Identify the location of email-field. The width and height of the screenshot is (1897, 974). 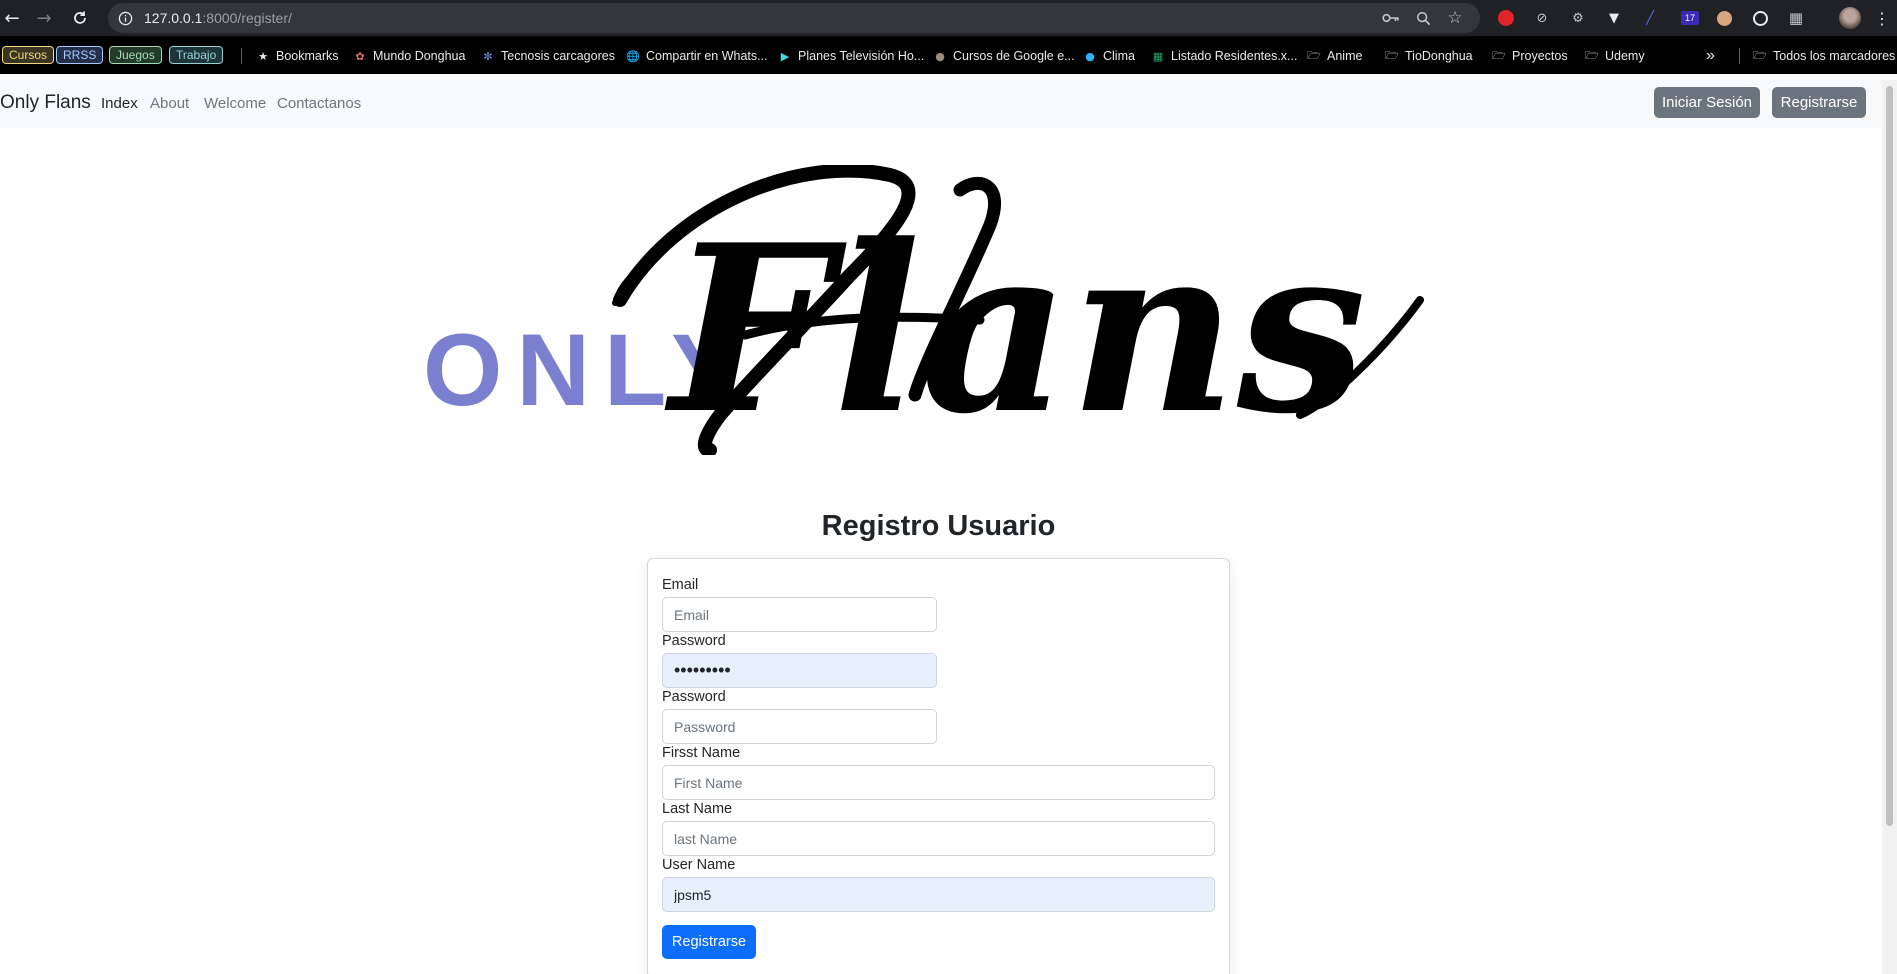
(799, 614).